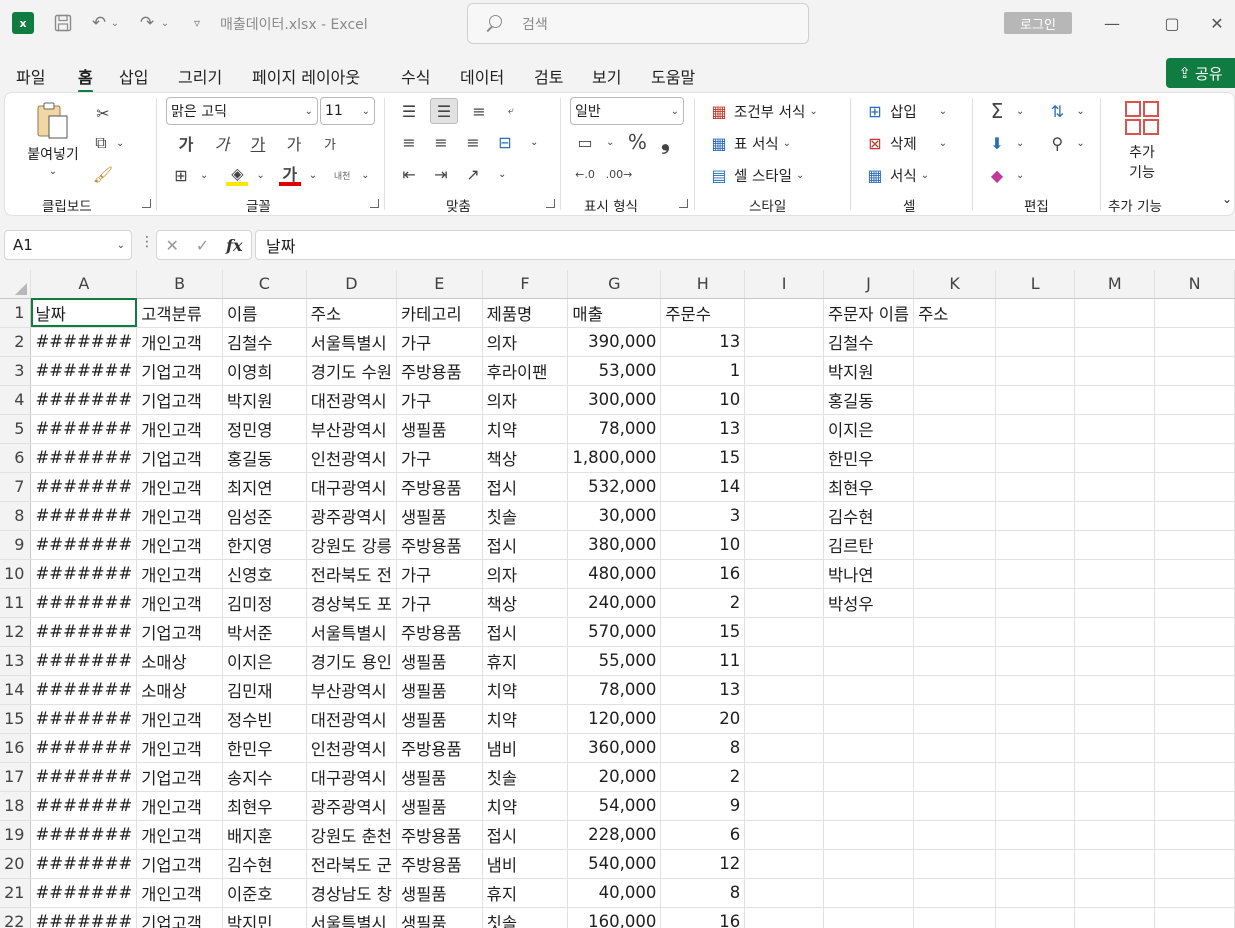 Image resolution: width=1235 pixels, height=928 pixels. What do you see at coordinates (351, 917) in the screenshot?
I see `cell-d22: 서울특별시` at bounding box center [351, 917].